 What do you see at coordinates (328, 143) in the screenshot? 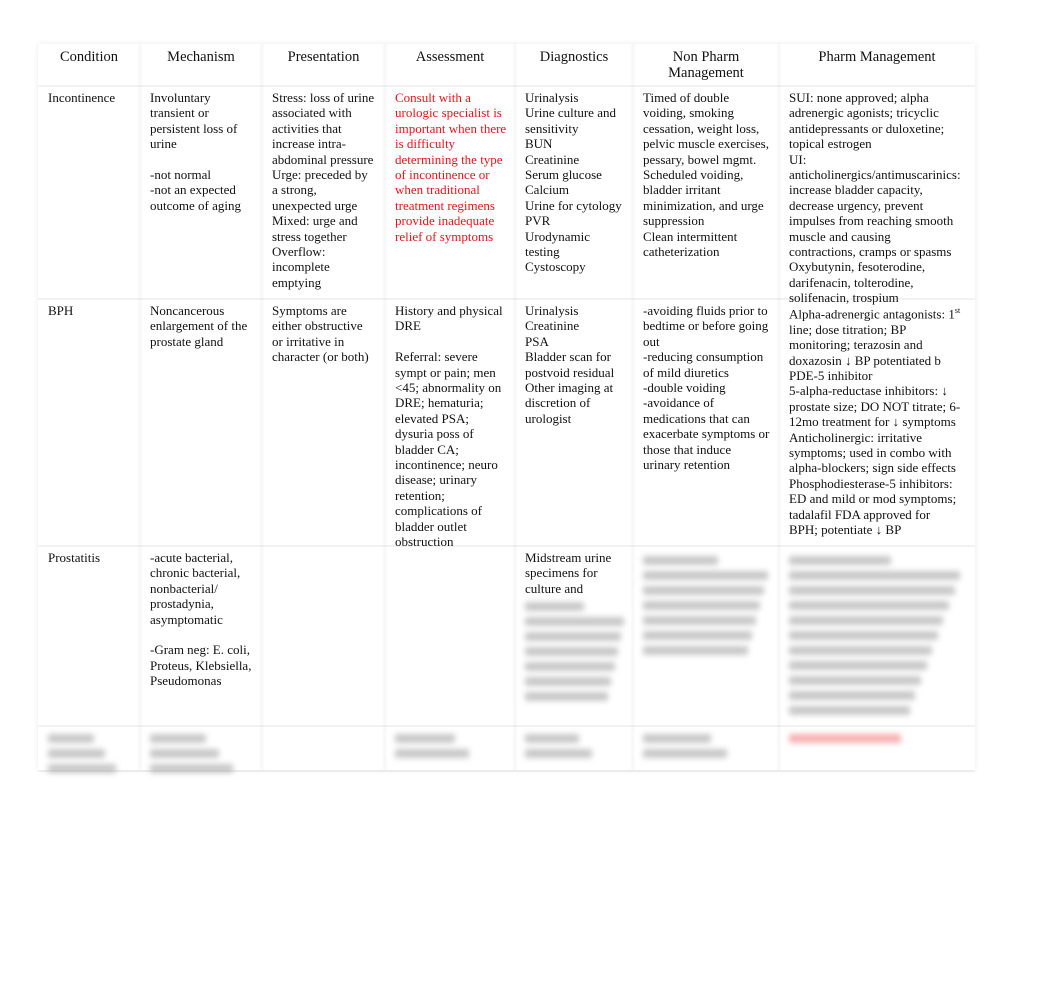
I see `cell-line: increase intra-` at bounding box center [328, 143].